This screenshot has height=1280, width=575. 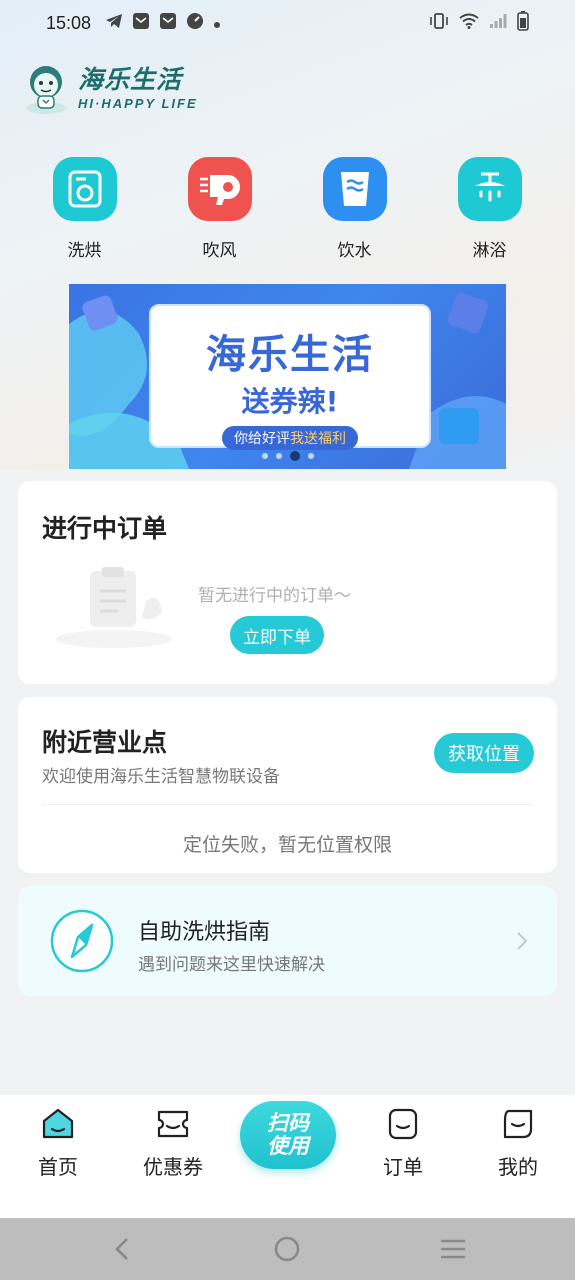 What do you see at coordinates (82, 941) in the screenshot?
I see `compass-icon` at bounding box center [82, 941].